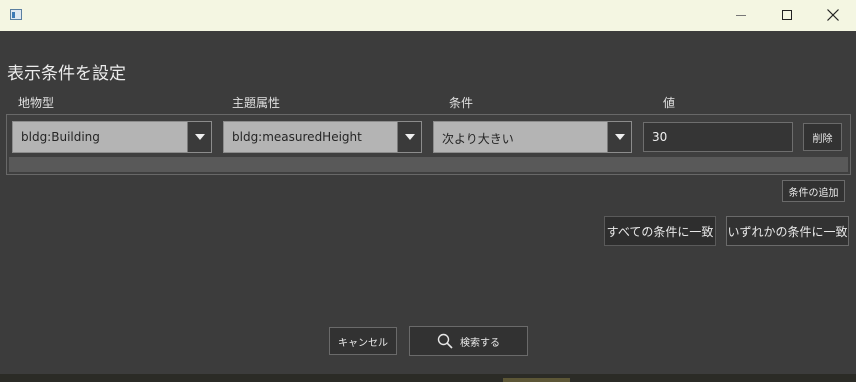 This screenshot has height=382, width=856. Describe the element at coordinates (428, 378) in the screenshot. I see `taskbar-strip` at that location.